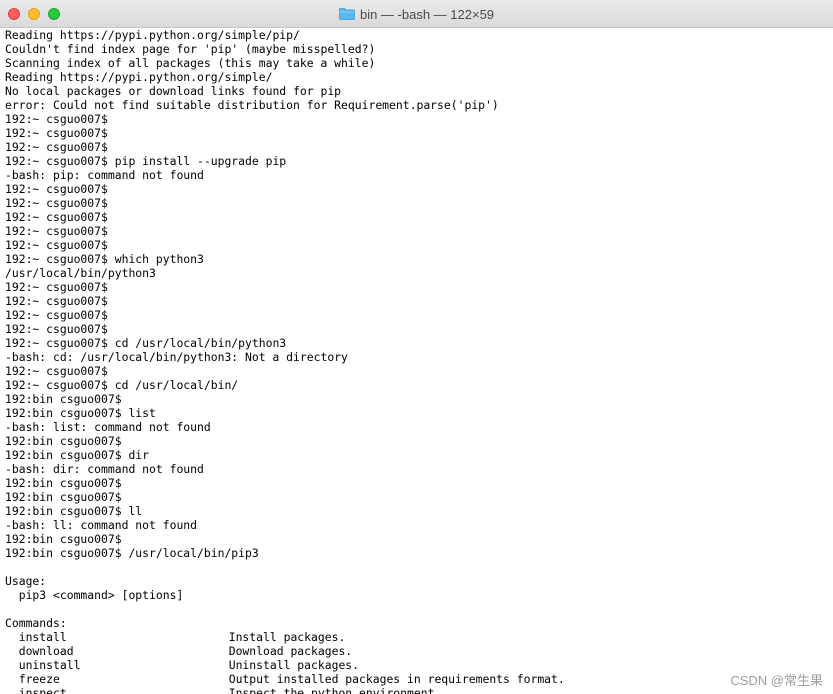 The height and width of the screenshot is (694, 833). Describe the element at coordinates (101, 525) in the screenshot. I see `terminal-line-text: -bash: ll: command not found` at that location.